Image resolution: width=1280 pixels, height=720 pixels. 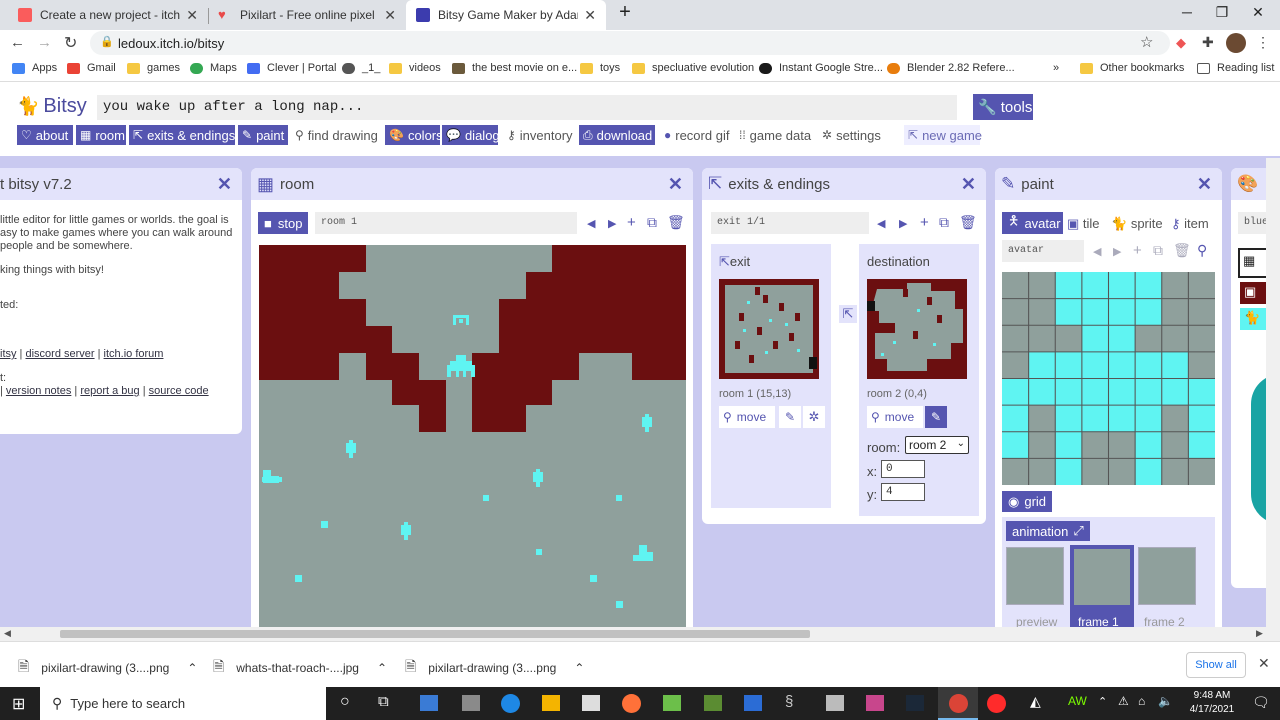 I want to click on browser-tab-pixilart: ♥ Pixilart - Free online pixel art dra ✕, so click(x=307, y=15).